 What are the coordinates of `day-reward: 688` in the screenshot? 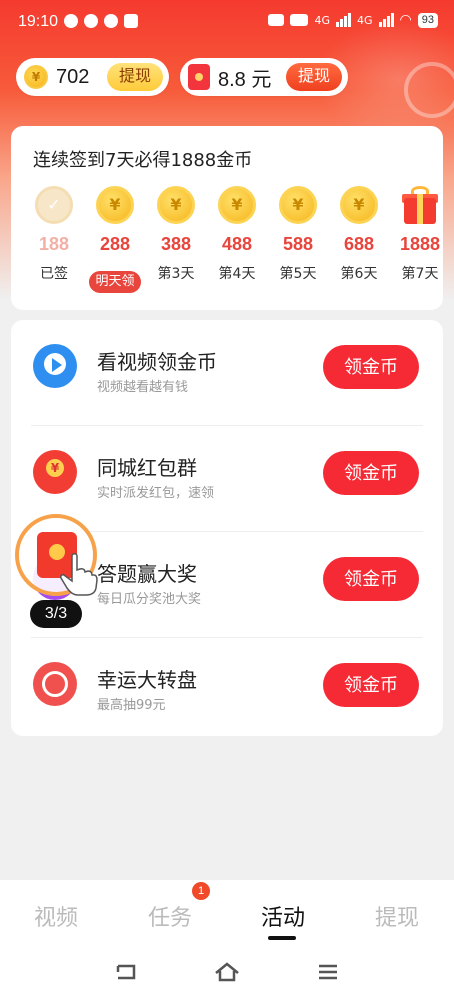 It's located at (359, 244).